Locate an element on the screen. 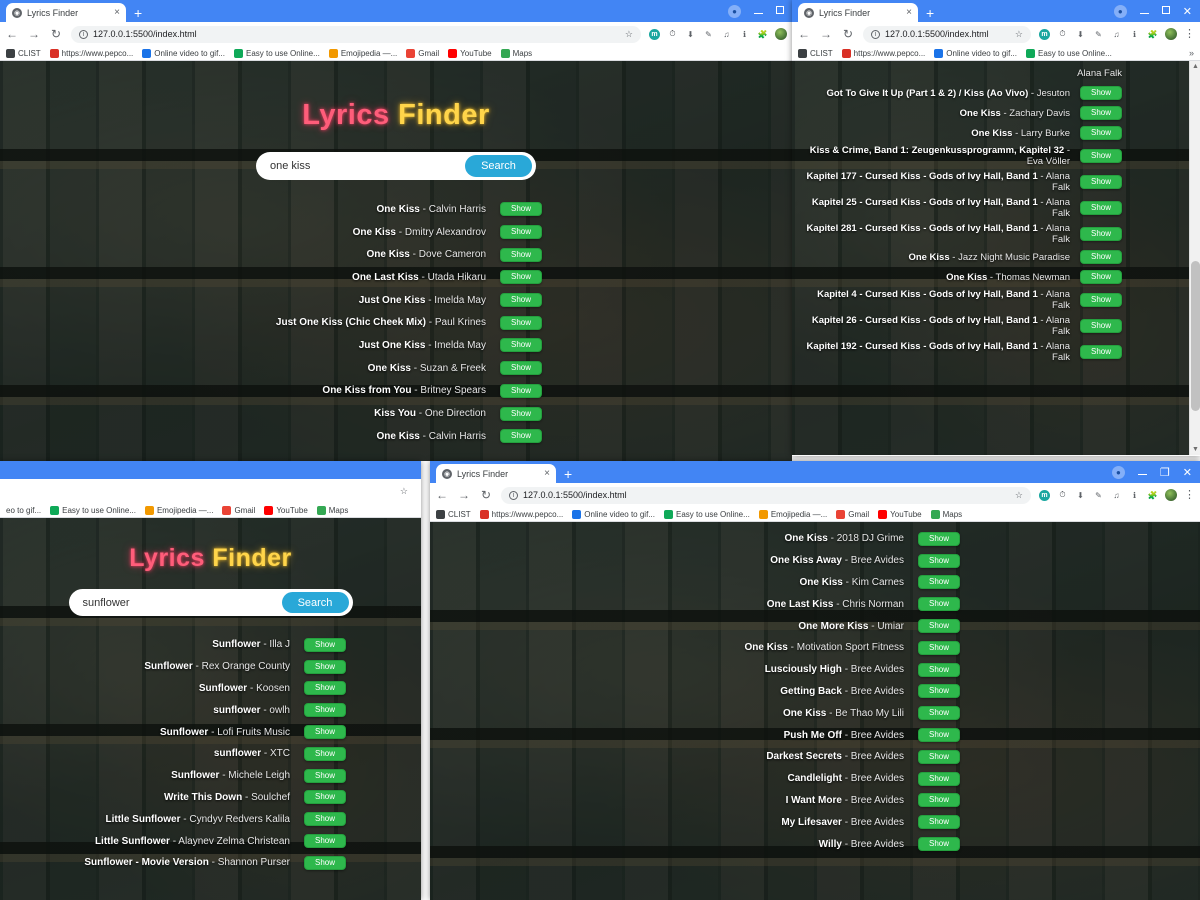 The image size is (1200, 900). tab-close-icon: × is located at coordinates (909, 12).